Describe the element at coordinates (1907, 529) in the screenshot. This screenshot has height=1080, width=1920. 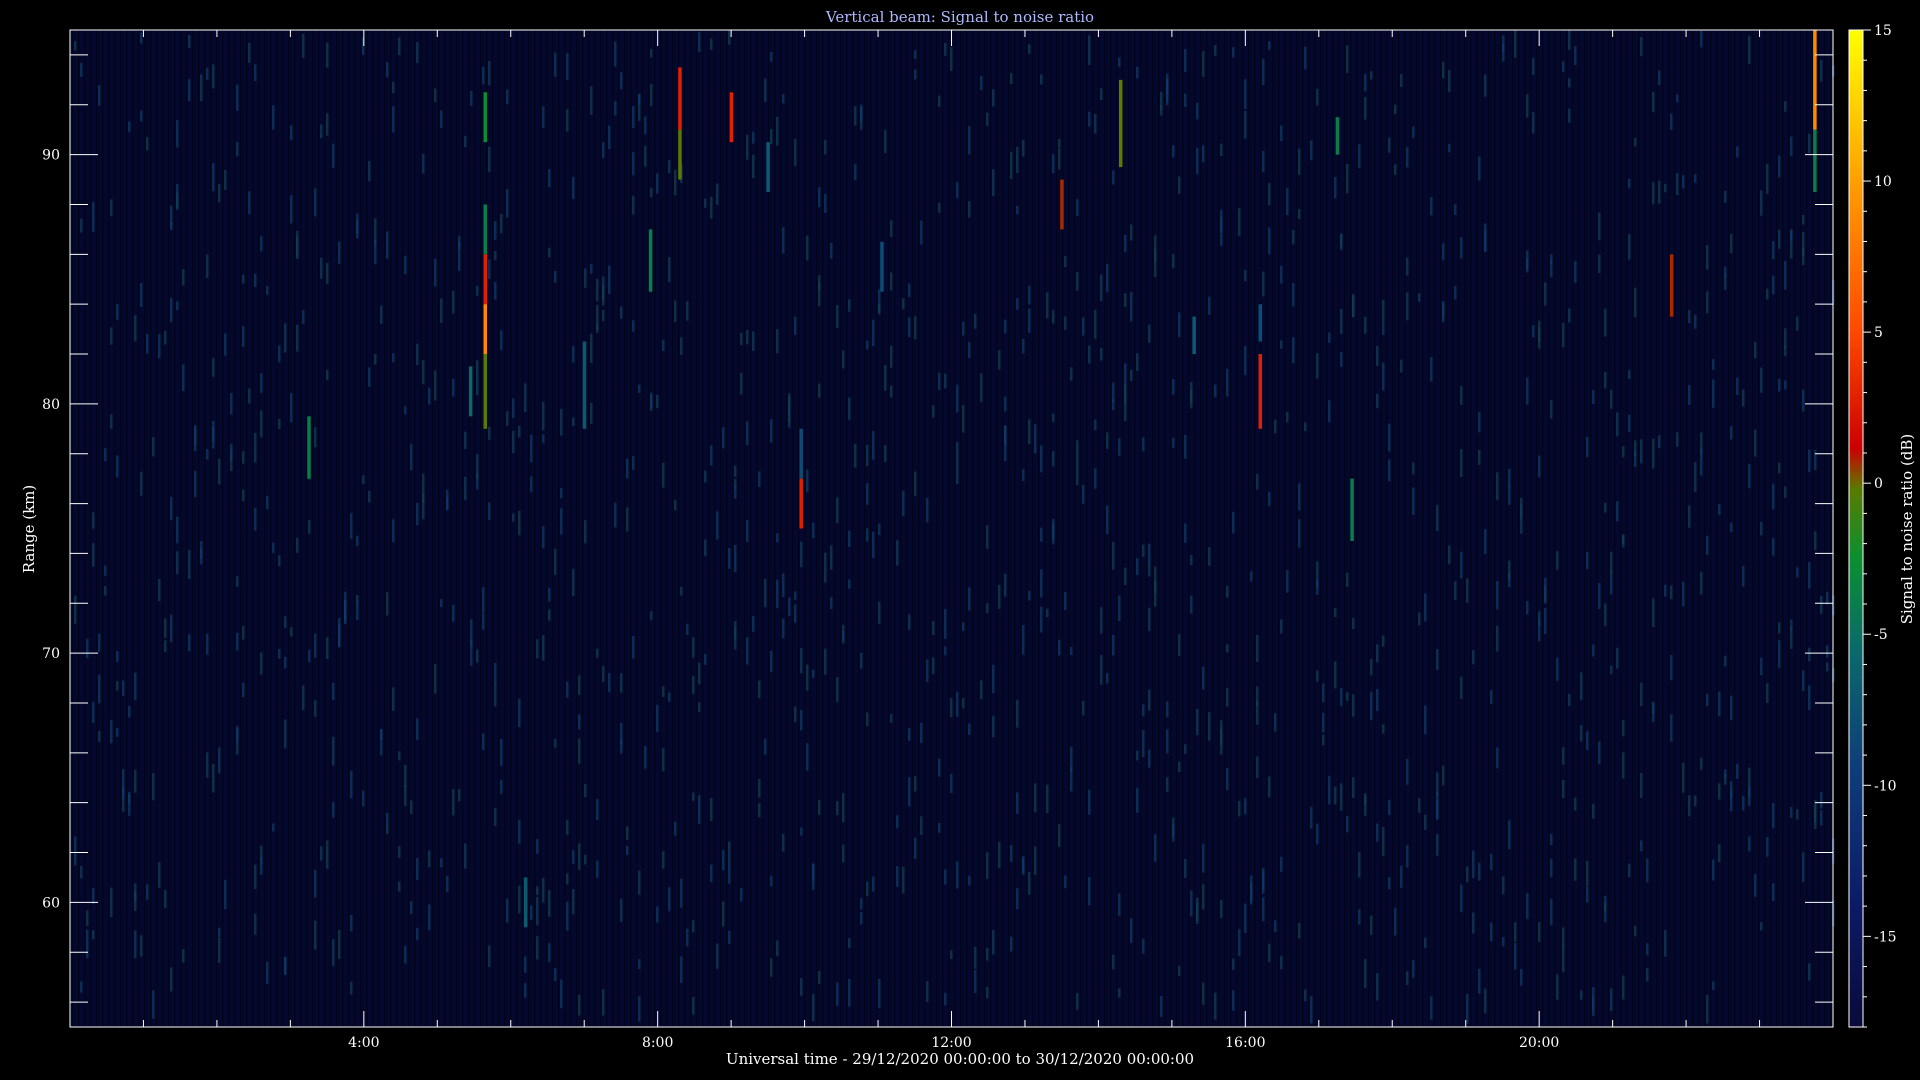
I see `colorbar-label: Signal to noise ratio (dB)` at that location.